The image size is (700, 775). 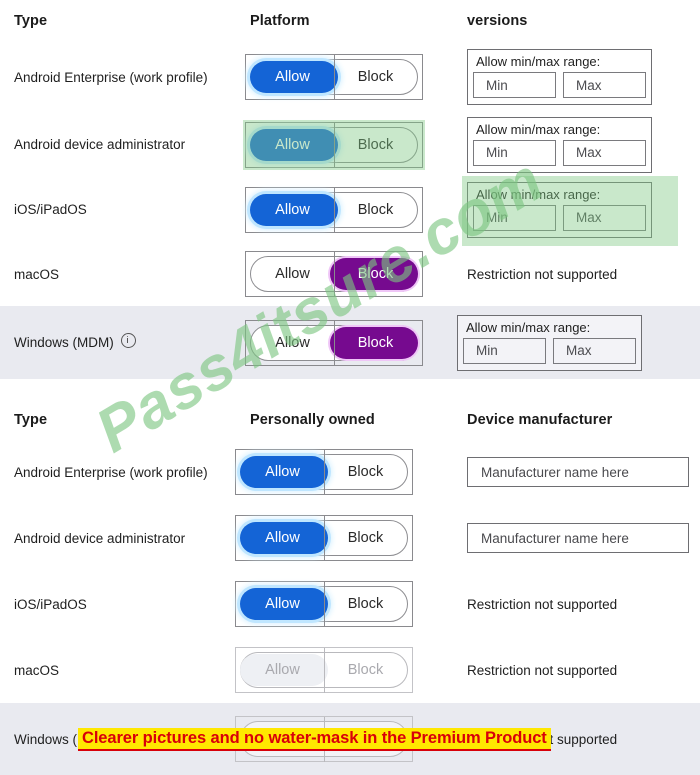 I want to click on row-type-label: Android Enterprise (work profile), so click(x=111, y=472).